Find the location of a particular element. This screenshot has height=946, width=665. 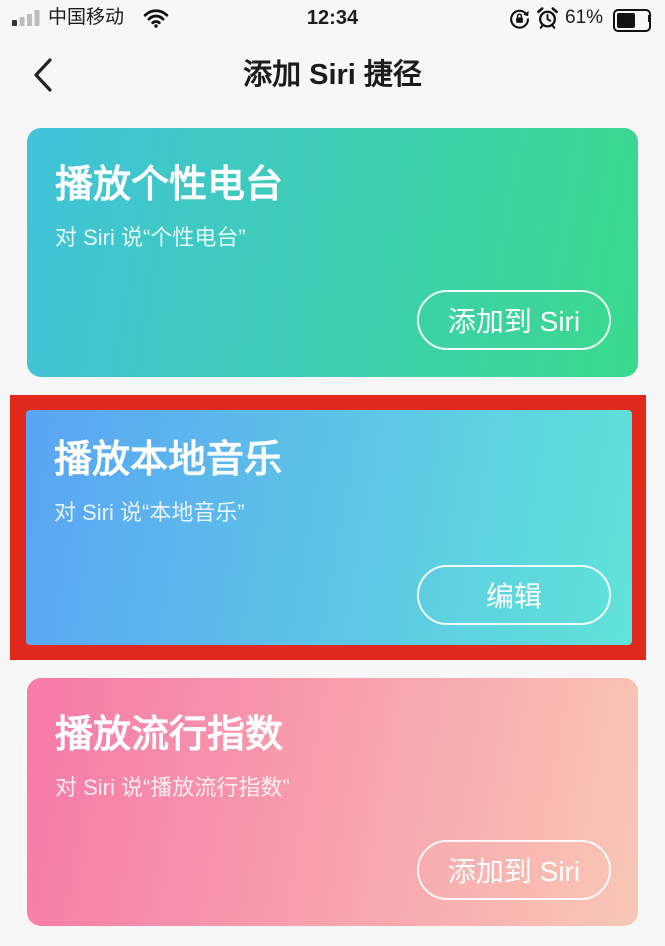

card-subtitle: 对 Siri 说“个性电台” is located at coordinates (150, 237).